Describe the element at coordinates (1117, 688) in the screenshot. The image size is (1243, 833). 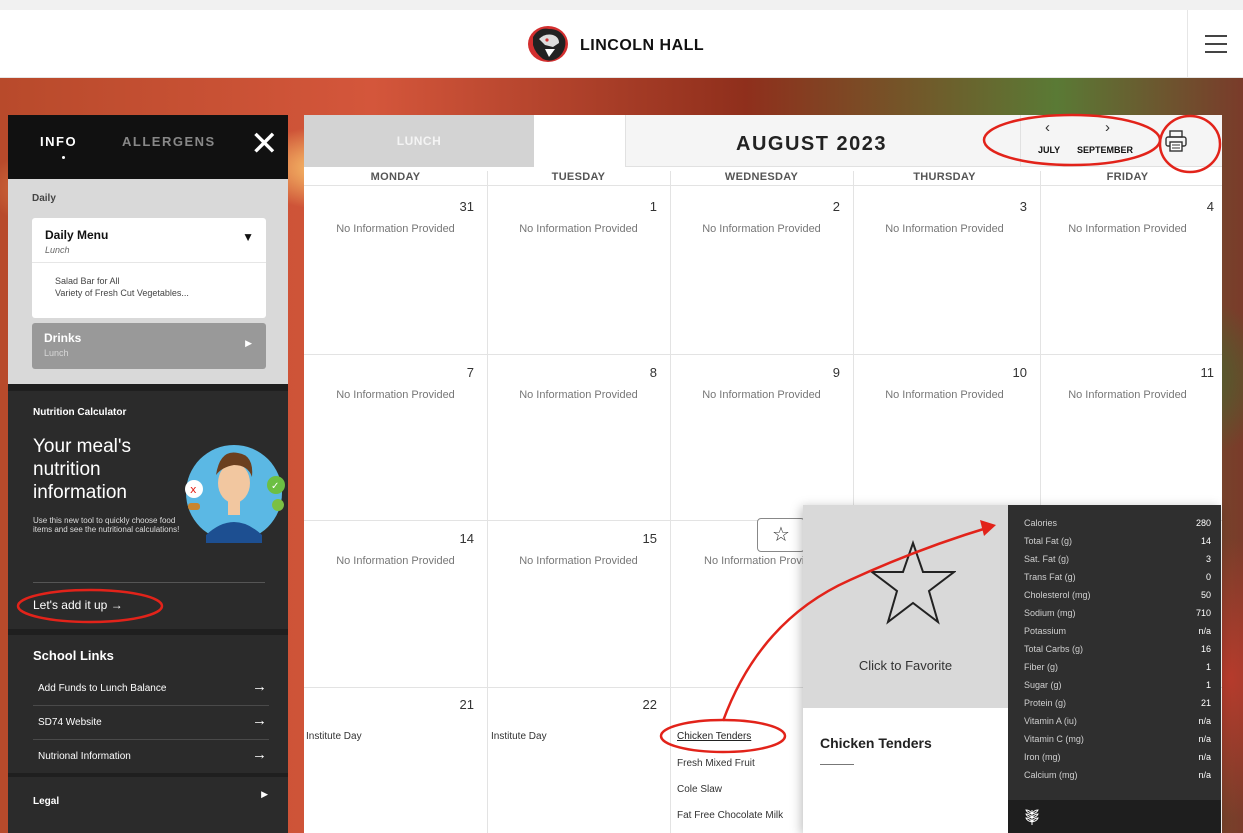
I see `nutrition-row: Sugar (g) 1` at that location.